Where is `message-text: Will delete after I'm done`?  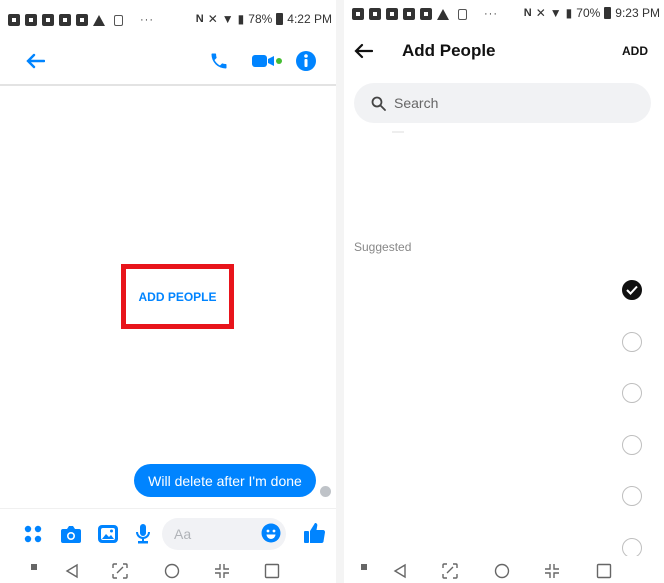
message-text: Will delete after I'm done is located at coordinates (225, 480).